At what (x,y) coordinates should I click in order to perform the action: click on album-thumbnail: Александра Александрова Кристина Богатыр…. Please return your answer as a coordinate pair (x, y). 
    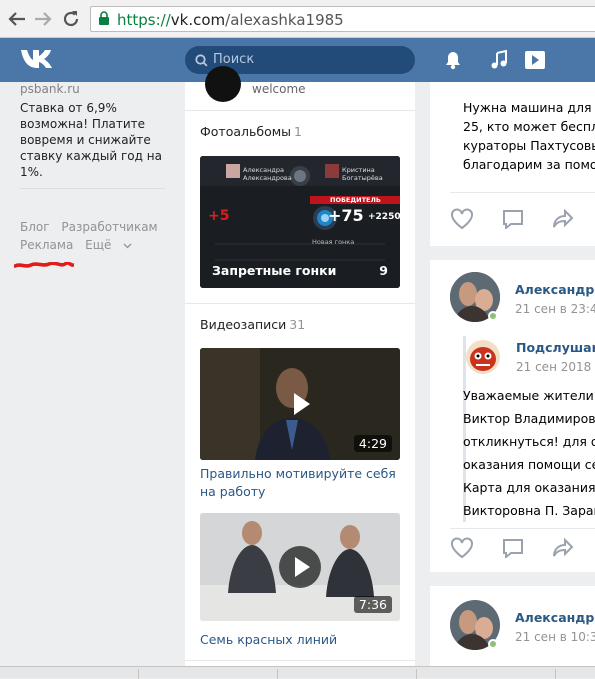
    Looking at the image, I should click on (300, 222).